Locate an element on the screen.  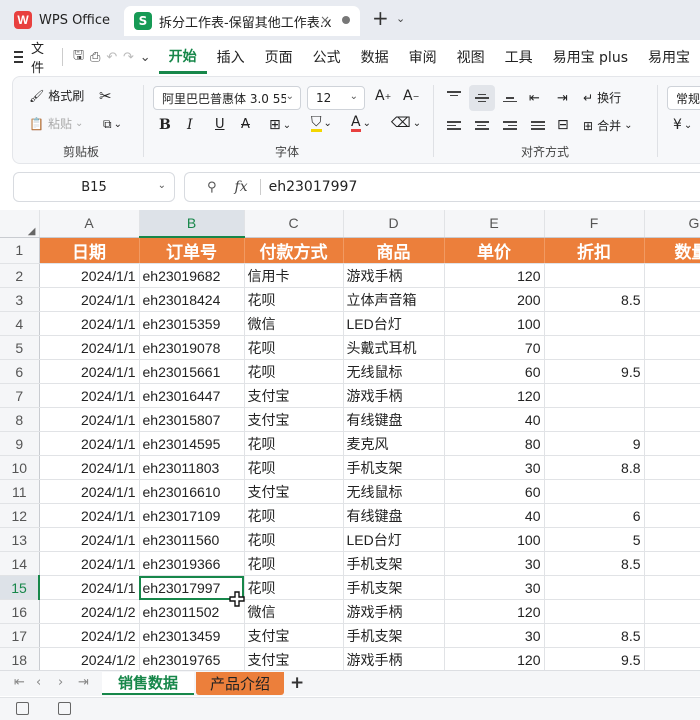
borders-icon: ⊞ ⌄ is located at coordinates (280, 125).